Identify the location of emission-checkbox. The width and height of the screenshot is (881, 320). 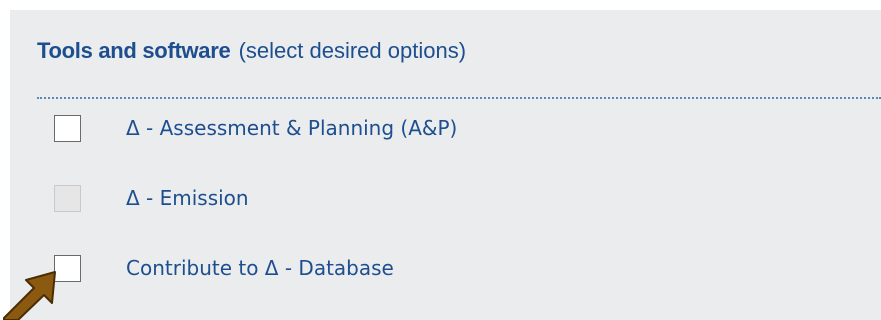
(67, 198).